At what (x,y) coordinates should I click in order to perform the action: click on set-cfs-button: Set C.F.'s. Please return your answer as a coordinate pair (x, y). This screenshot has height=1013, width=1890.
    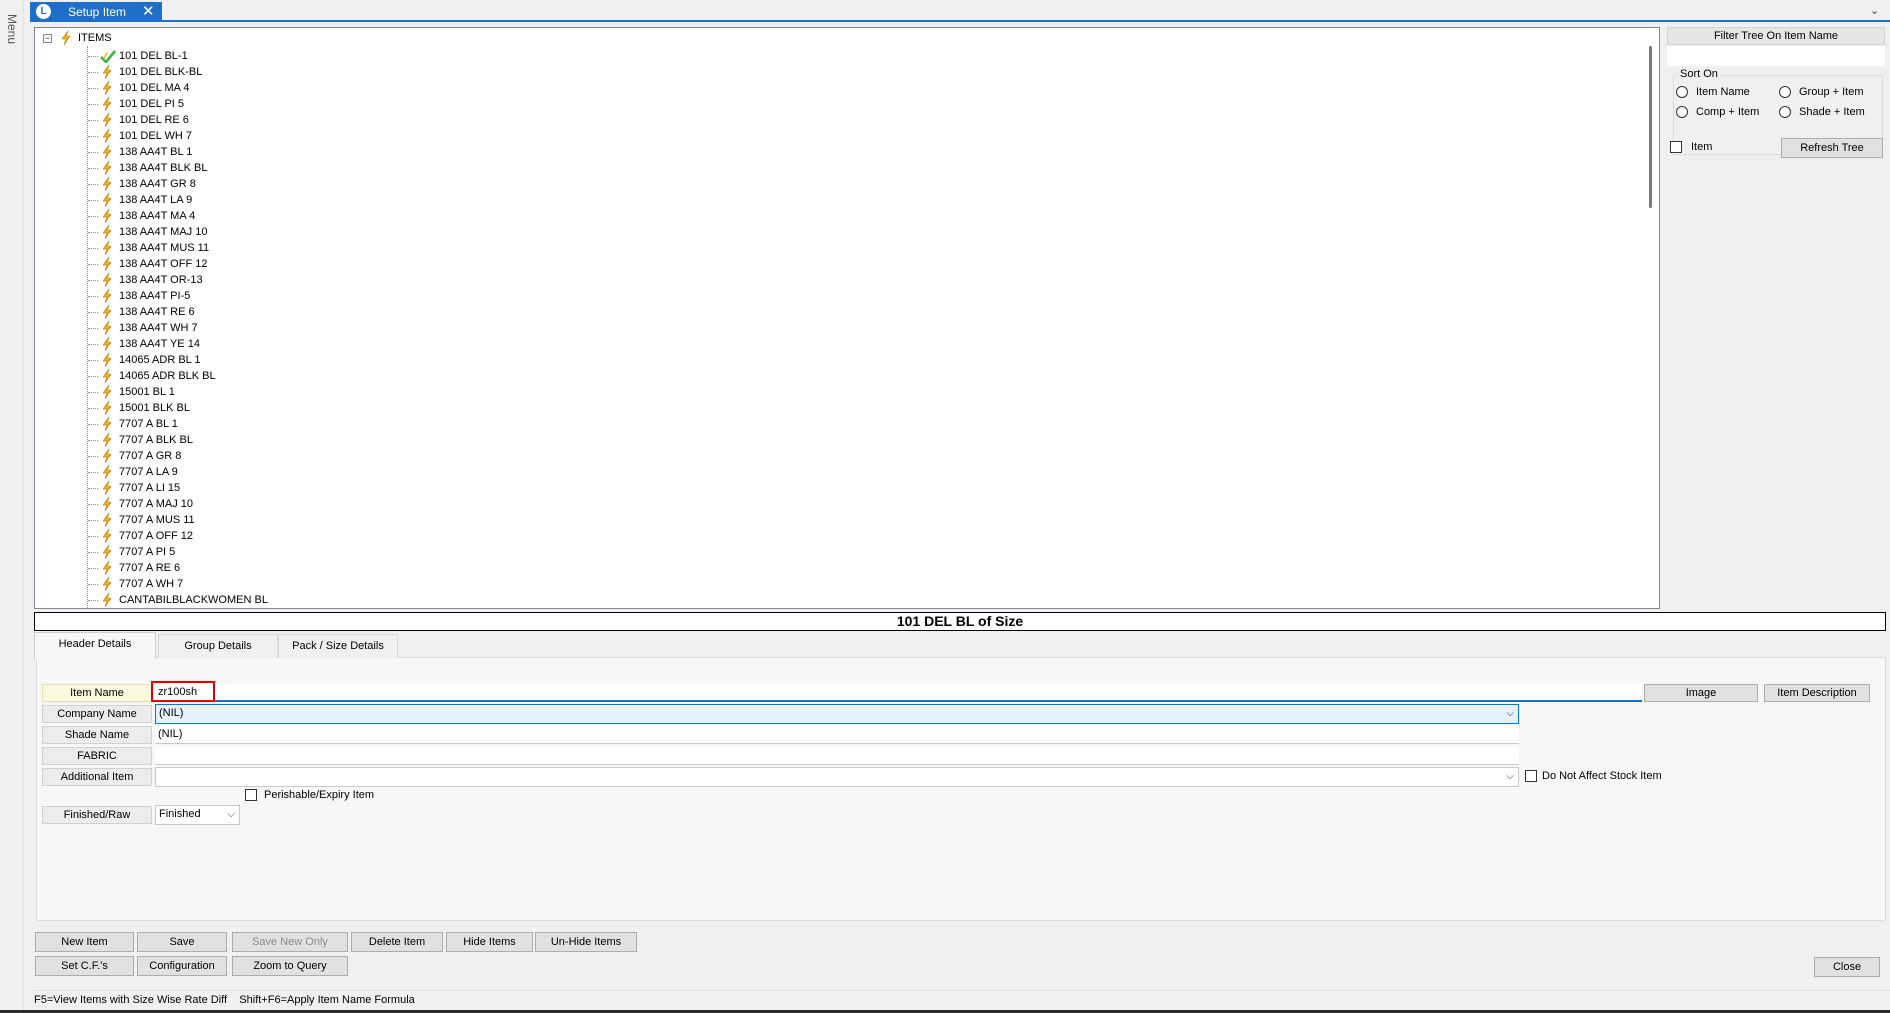
    Looking at the image, I should click on (84, 966).